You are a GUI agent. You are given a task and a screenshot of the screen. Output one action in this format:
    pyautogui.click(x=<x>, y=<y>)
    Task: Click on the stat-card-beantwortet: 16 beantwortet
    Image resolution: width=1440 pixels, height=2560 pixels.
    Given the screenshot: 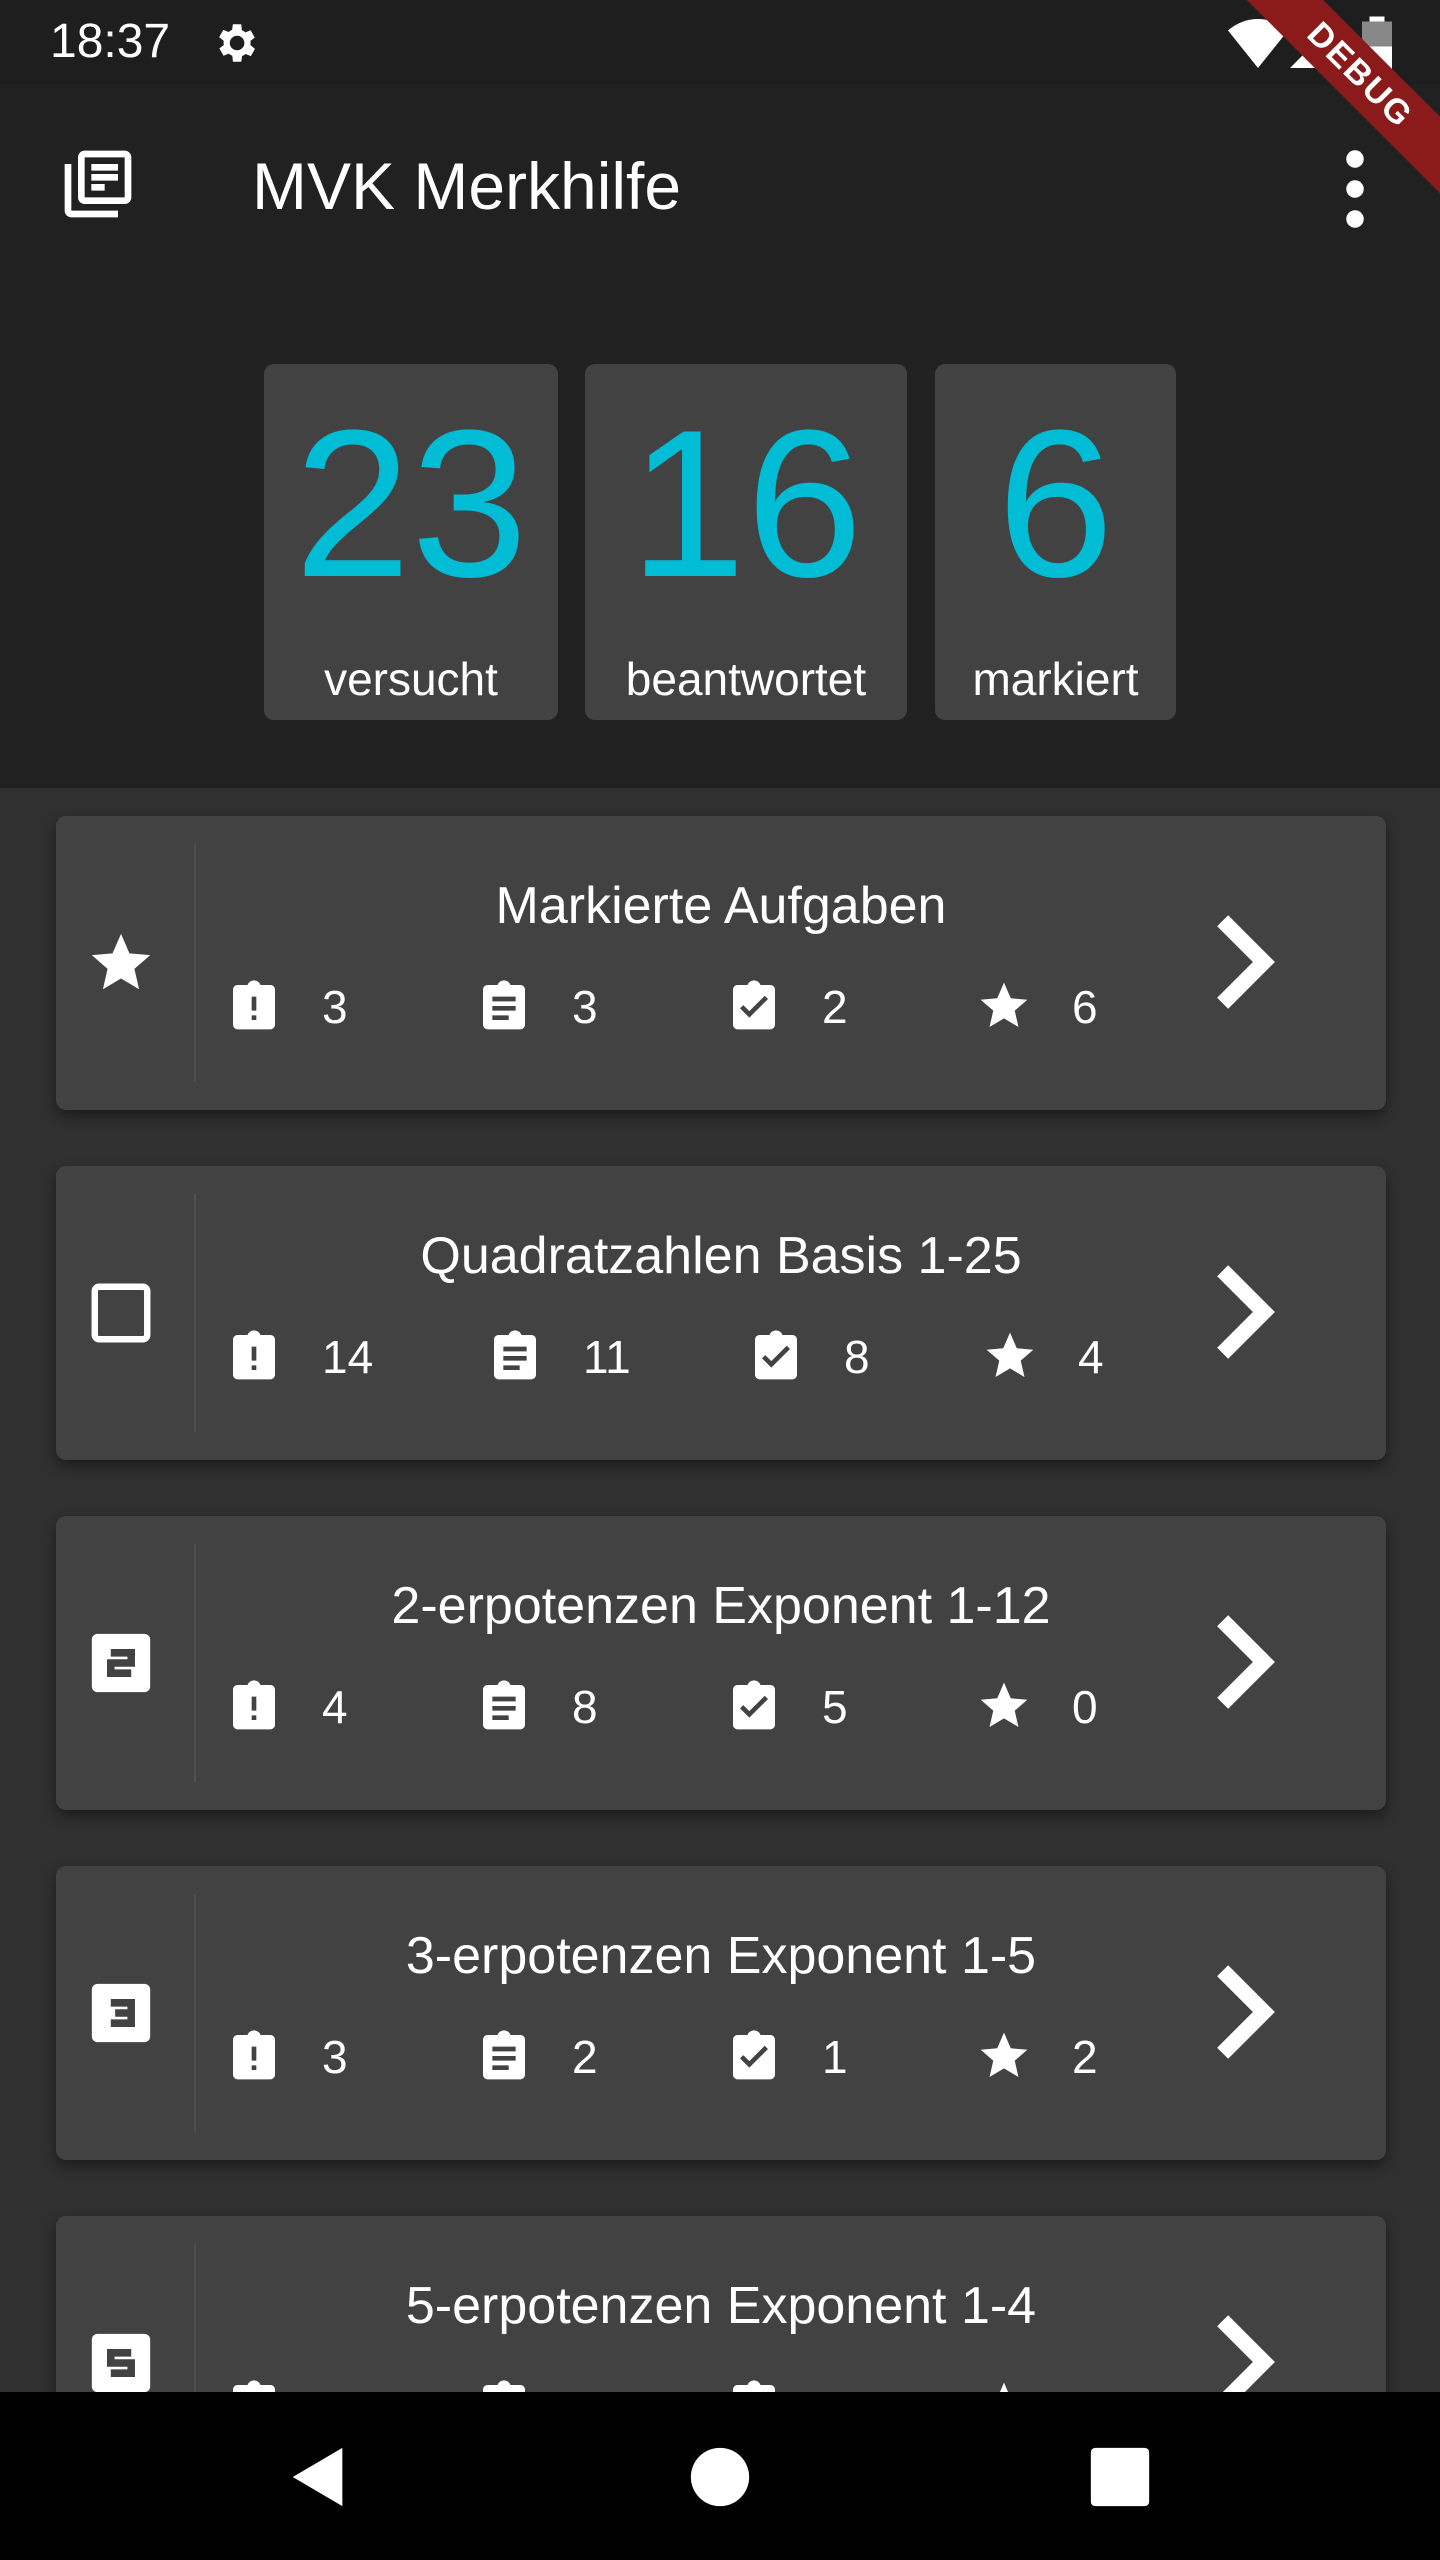 What is the action you would take?
    pyautogui.click(x=746, y=542)
    